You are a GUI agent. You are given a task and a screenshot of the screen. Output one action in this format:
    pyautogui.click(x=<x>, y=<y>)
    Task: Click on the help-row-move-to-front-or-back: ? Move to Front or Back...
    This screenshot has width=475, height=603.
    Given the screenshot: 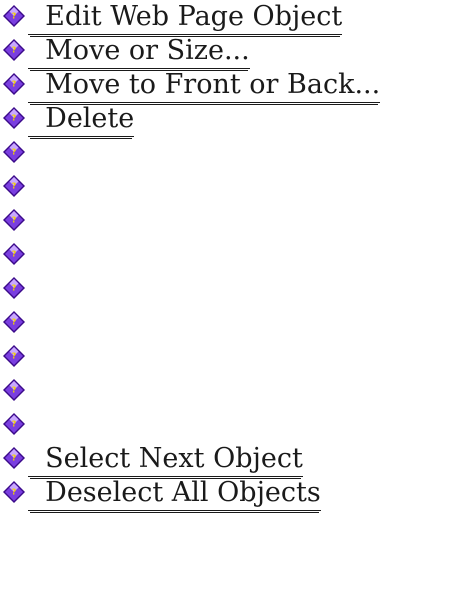 What is the action you would take?
    pyautogui.click(x=237, y=85)
    